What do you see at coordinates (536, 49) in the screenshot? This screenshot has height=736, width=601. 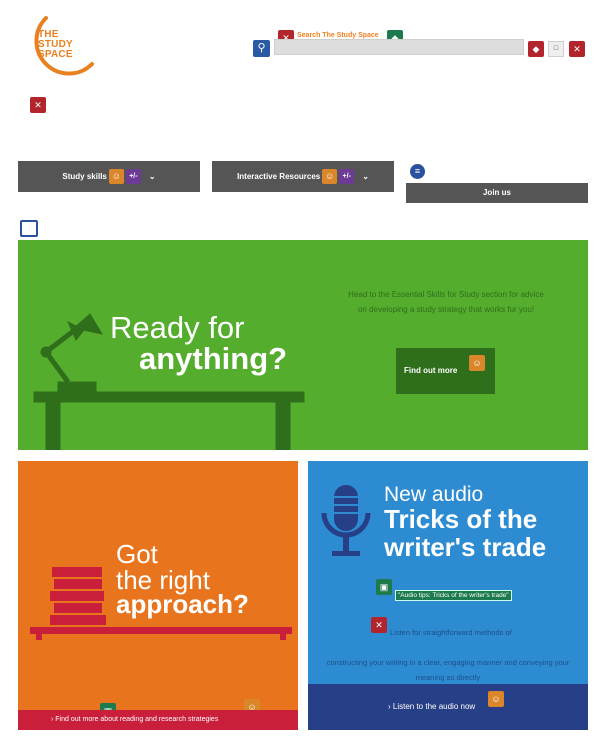 I see `tag-error-badge-icon: ◆` at bounding box center [536, 49].